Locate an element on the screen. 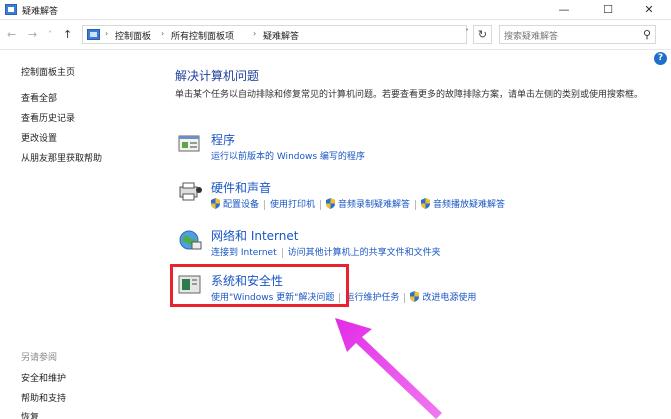 This screenshot has width=671, height=419. pointer-arrow-annotation is located at coordinates (388, 368).